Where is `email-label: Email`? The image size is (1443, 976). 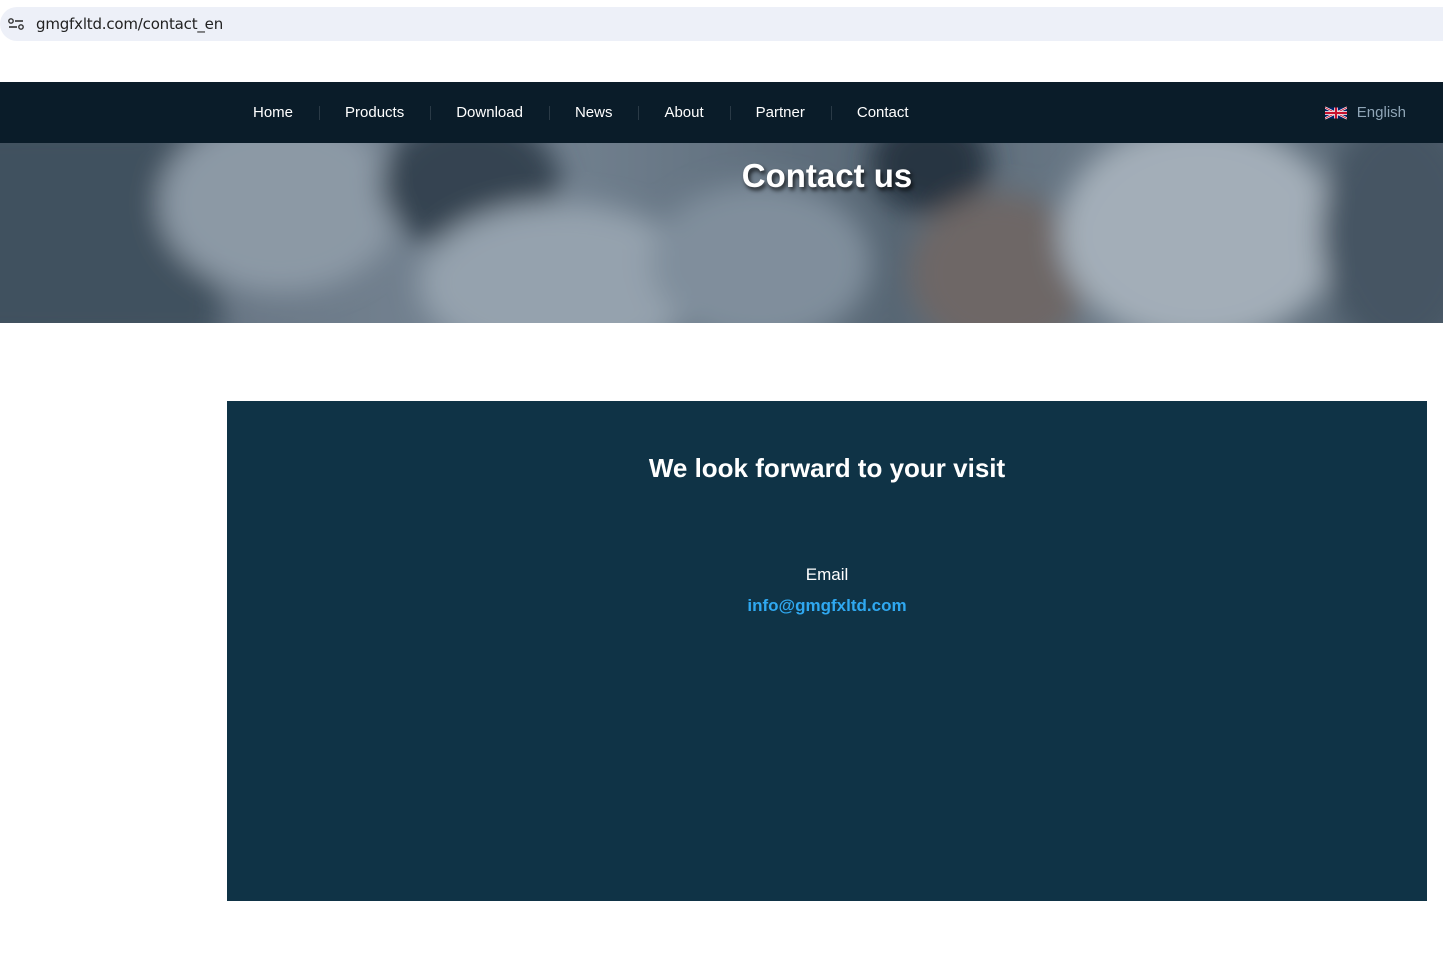 email-label: Email is located at coordinates (827, 574).